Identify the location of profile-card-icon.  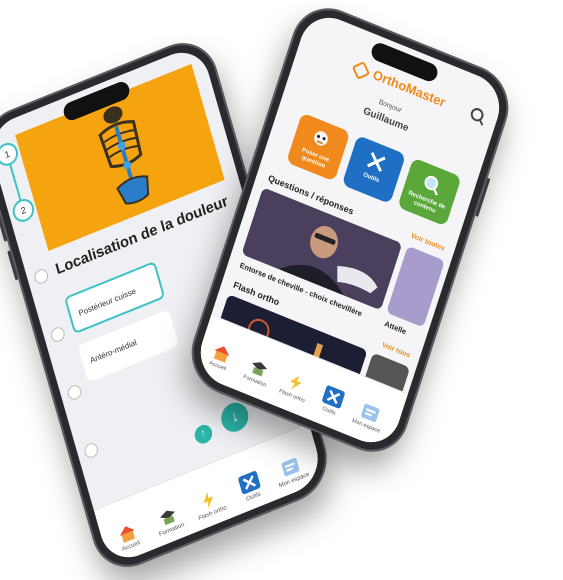
(370, 412).